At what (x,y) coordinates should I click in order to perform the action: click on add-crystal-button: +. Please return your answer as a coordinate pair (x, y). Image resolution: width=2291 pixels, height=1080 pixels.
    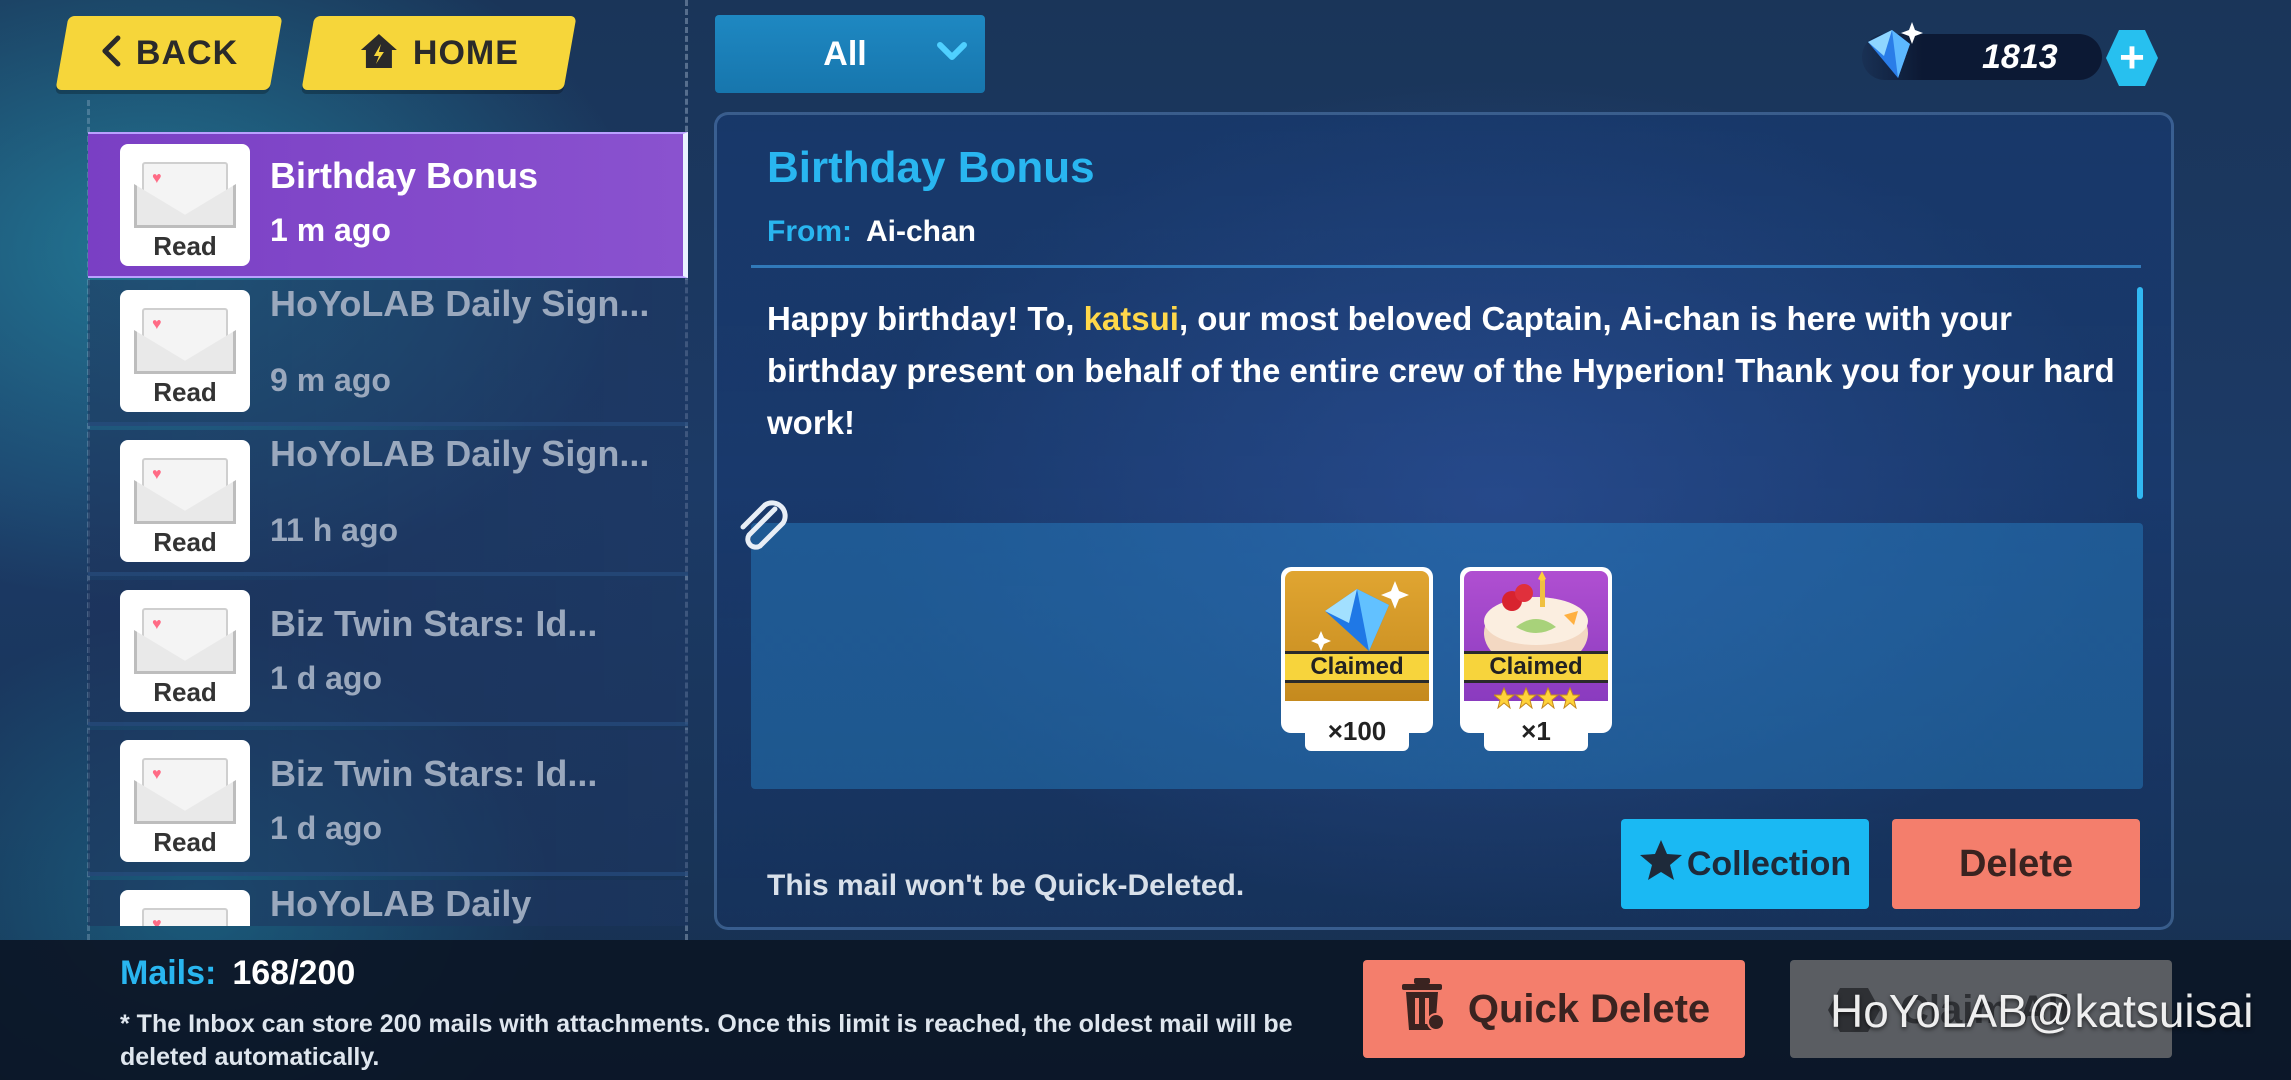
    Looking at the image, I should click on (2132, 58).